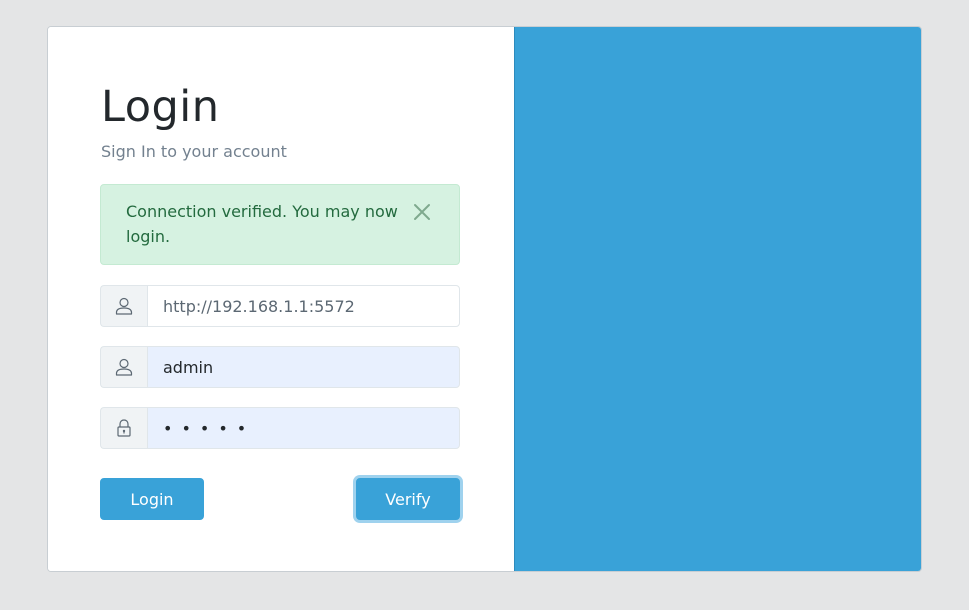  I want to click on username-input, so click(303, 367).